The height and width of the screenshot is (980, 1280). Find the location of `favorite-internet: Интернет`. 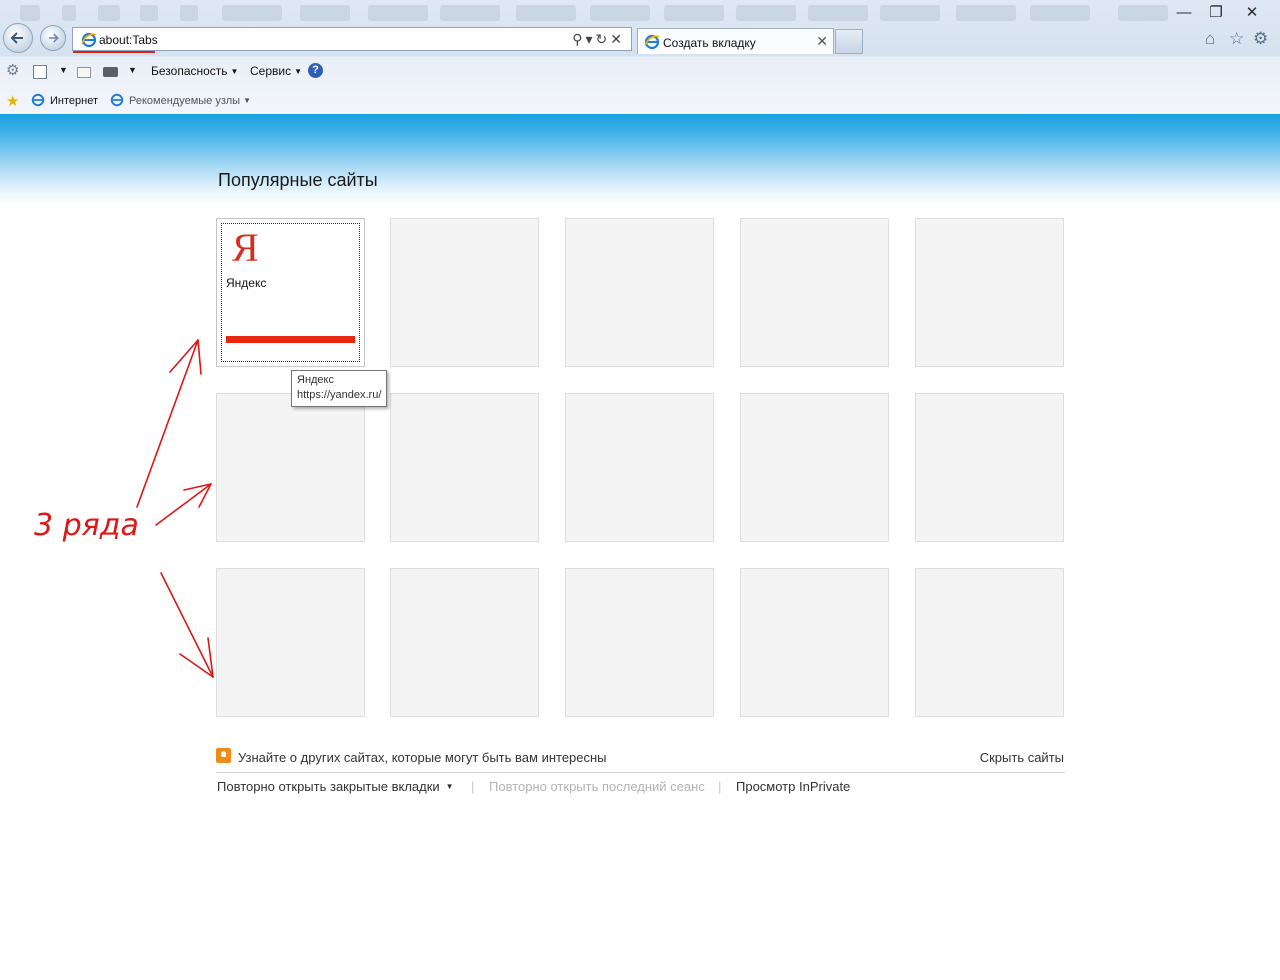

favorite-internet: Интернет is located at coordinates (74, 101).